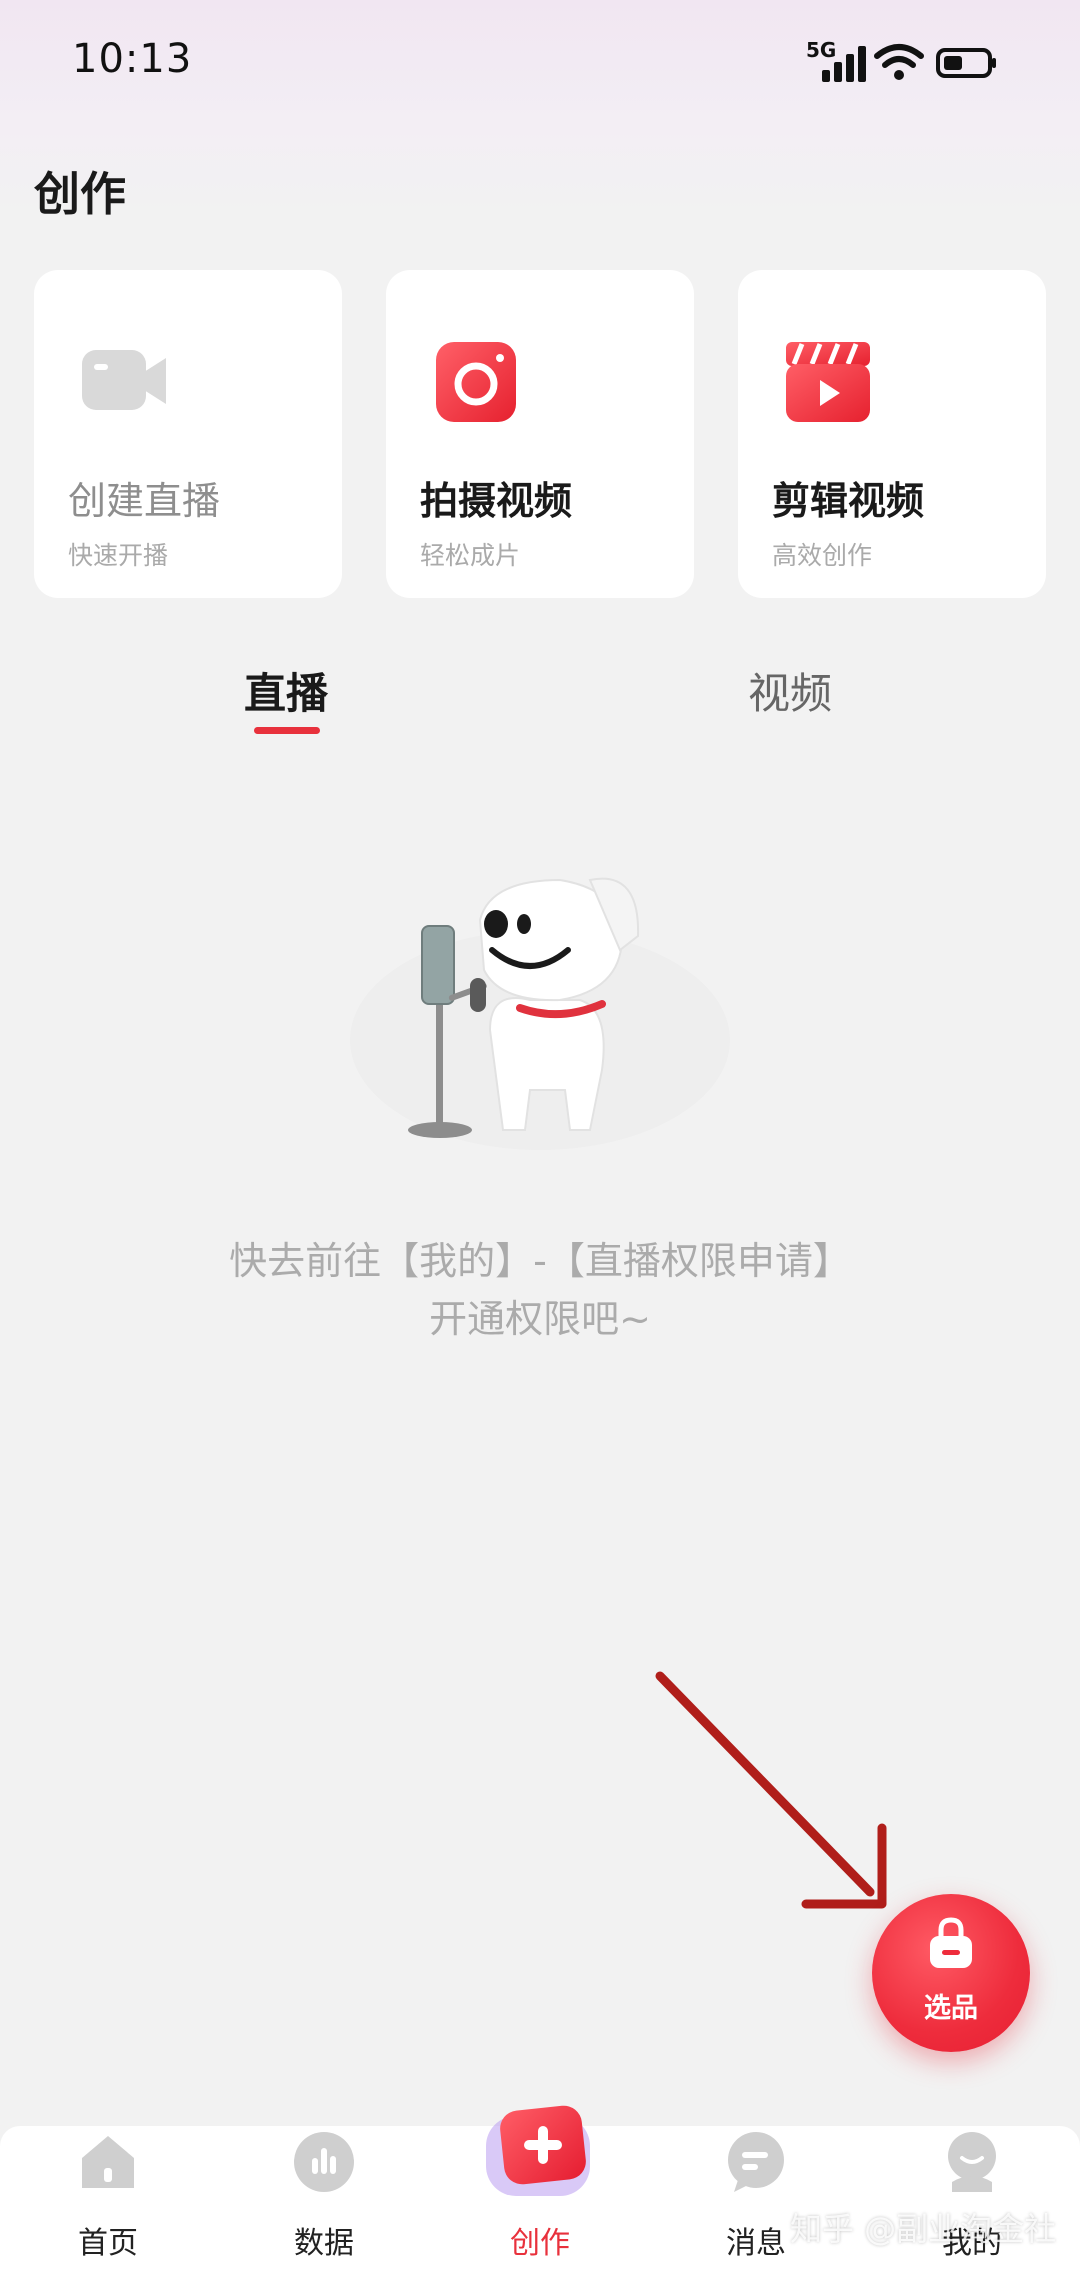 The height and width of the screenshot is (2282, 1080). I want to click on bar-chart-icon, so click(324, 2162).